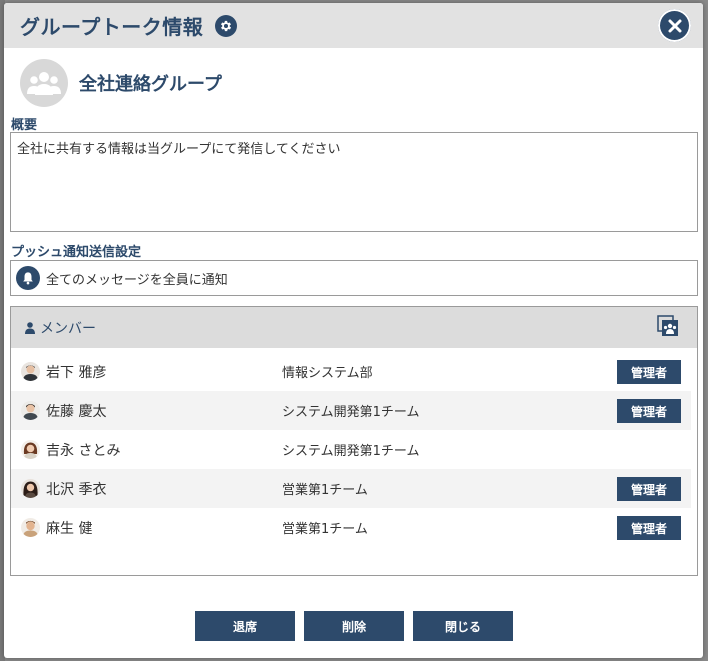  I want to click on delete-button: 削除, so click(354, 626).